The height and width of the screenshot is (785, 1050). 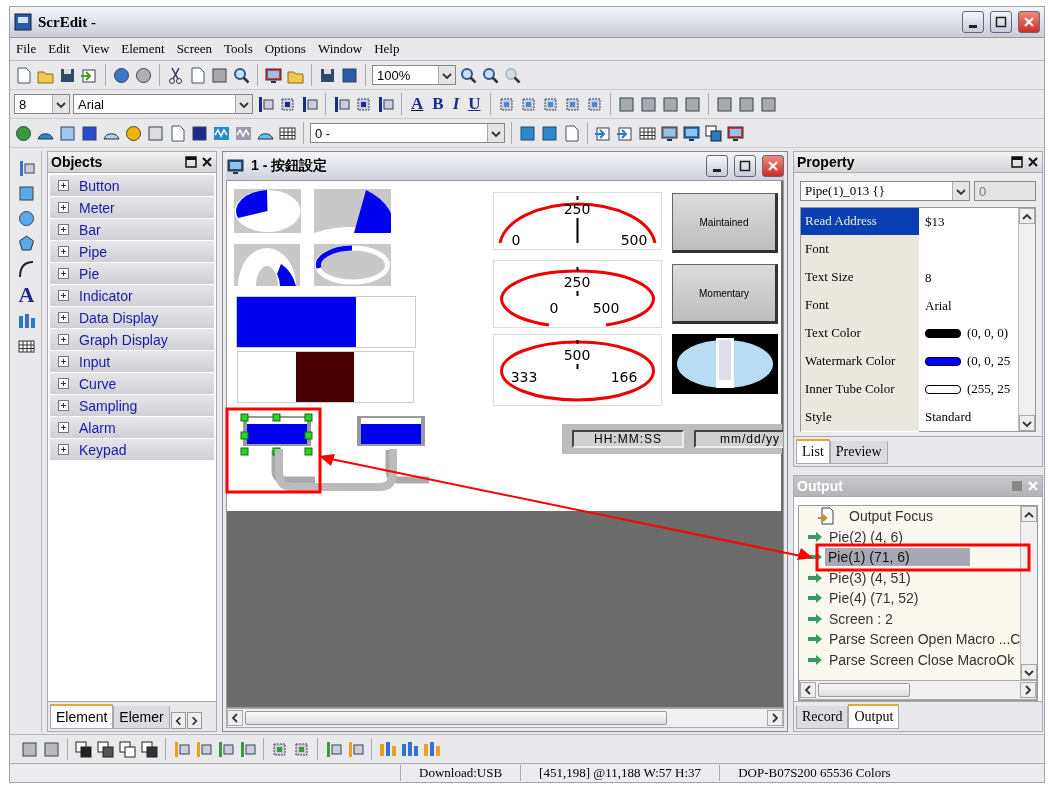 I want to click on hmi-button: Maintained, so click(x=725, y=223).